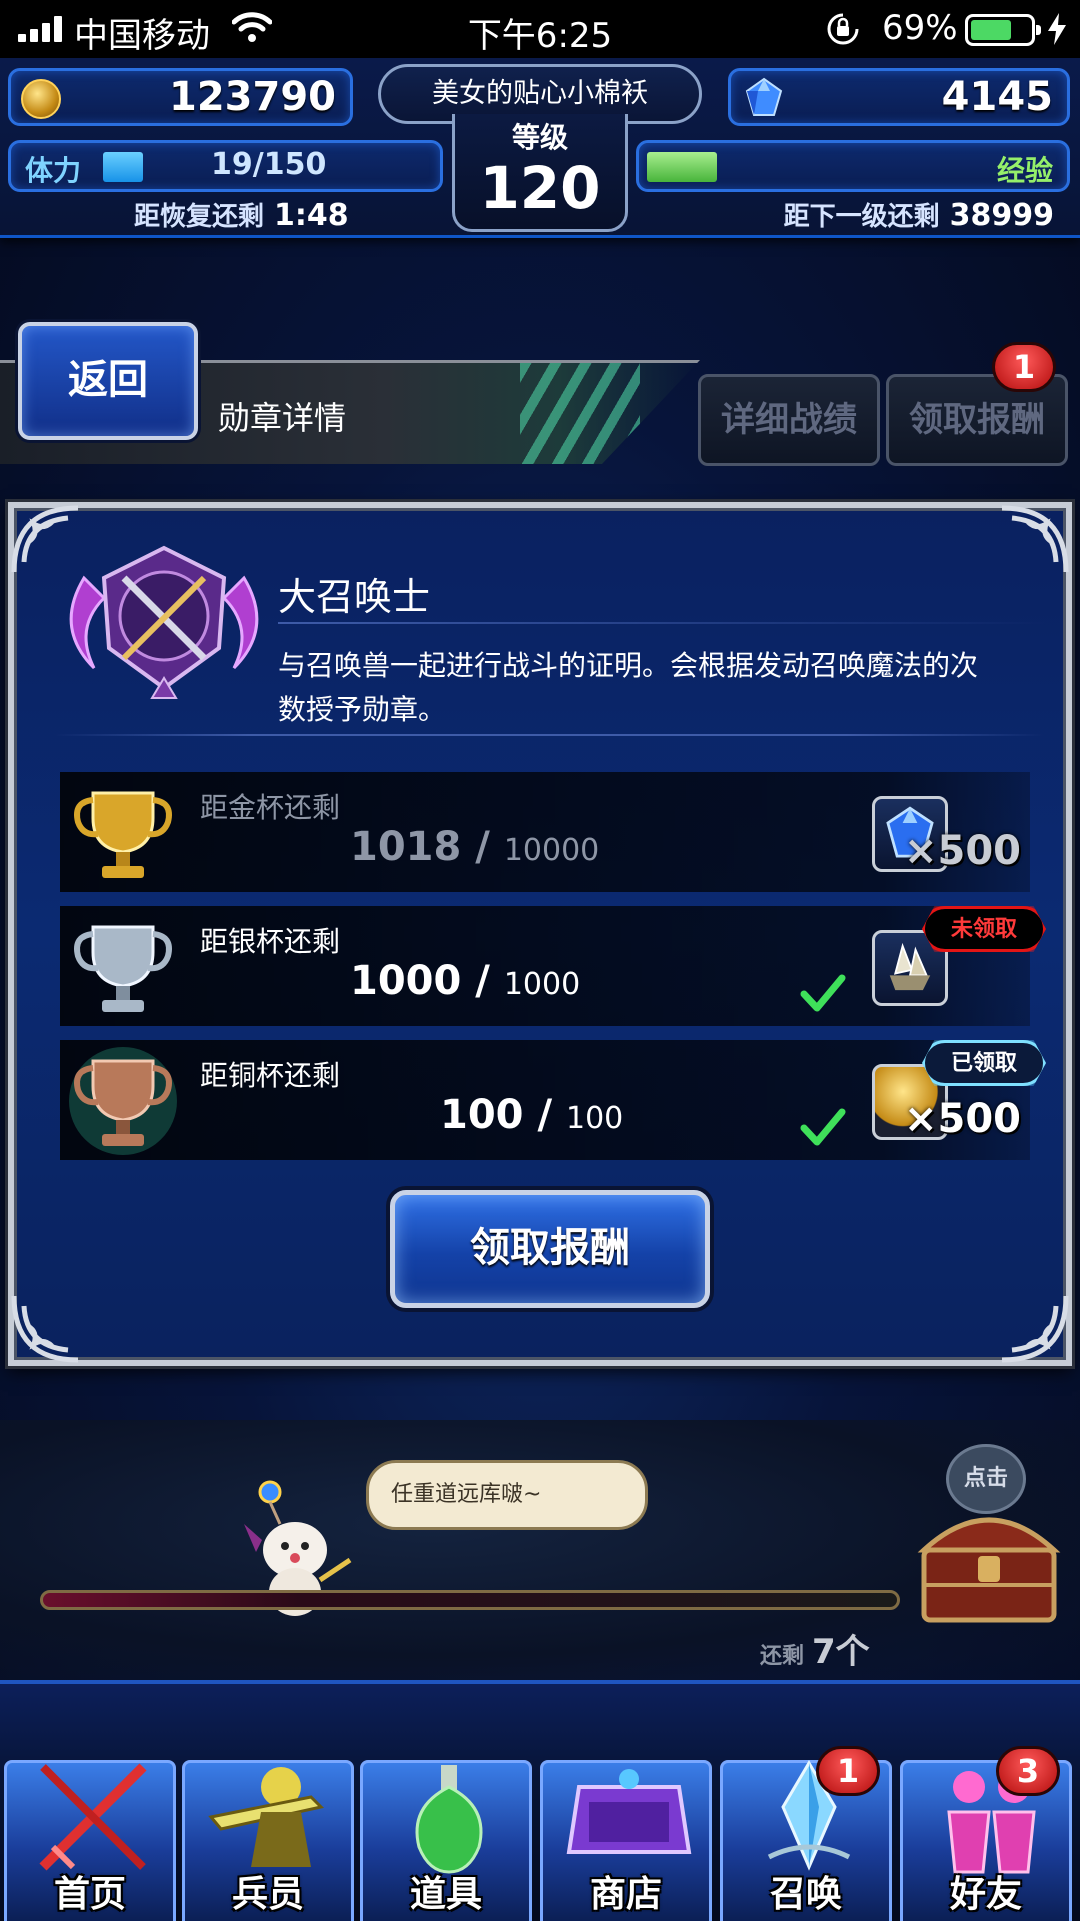 The image size is (1080, 1921). I want to click on nav-label: 商店, so click(625, 1894).